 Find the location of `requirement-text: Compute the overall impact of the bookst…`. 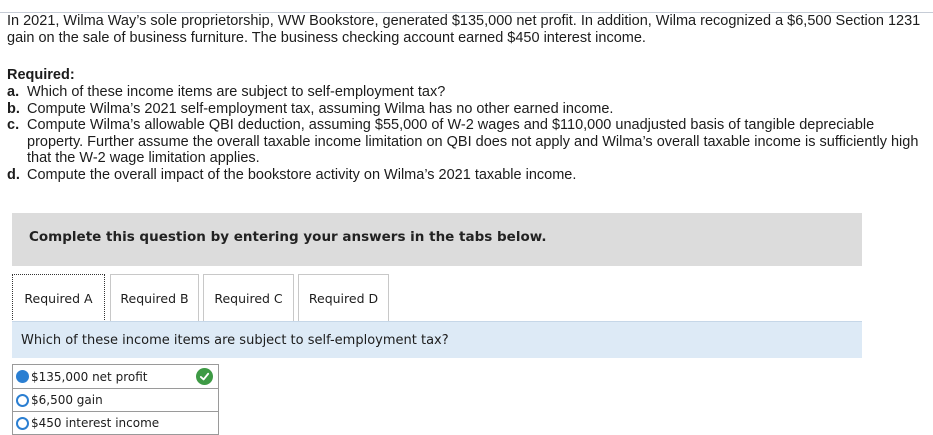

requirement-text: Compute the overall impact of the bookst… is located at coordinates (302, 174).